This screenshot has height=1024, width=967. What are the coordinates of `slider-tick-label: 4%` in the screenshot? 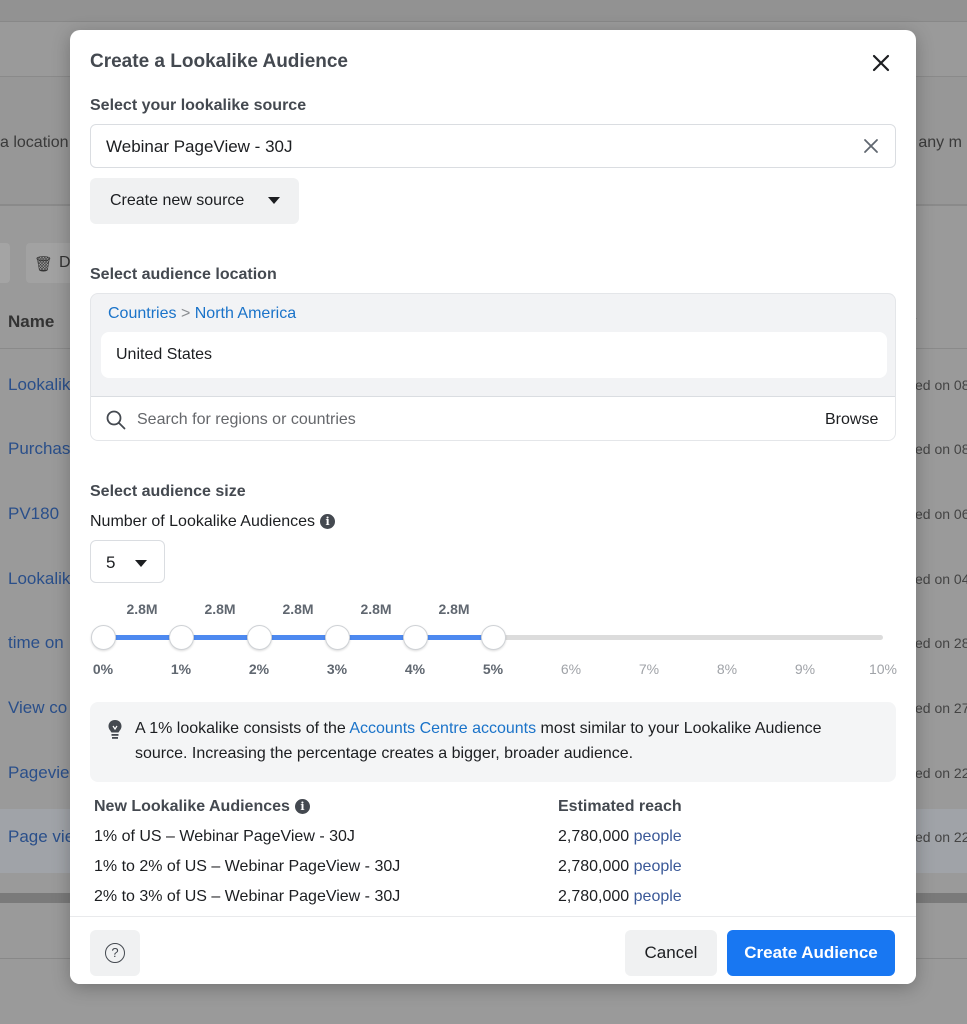 It's located at (415, 669).